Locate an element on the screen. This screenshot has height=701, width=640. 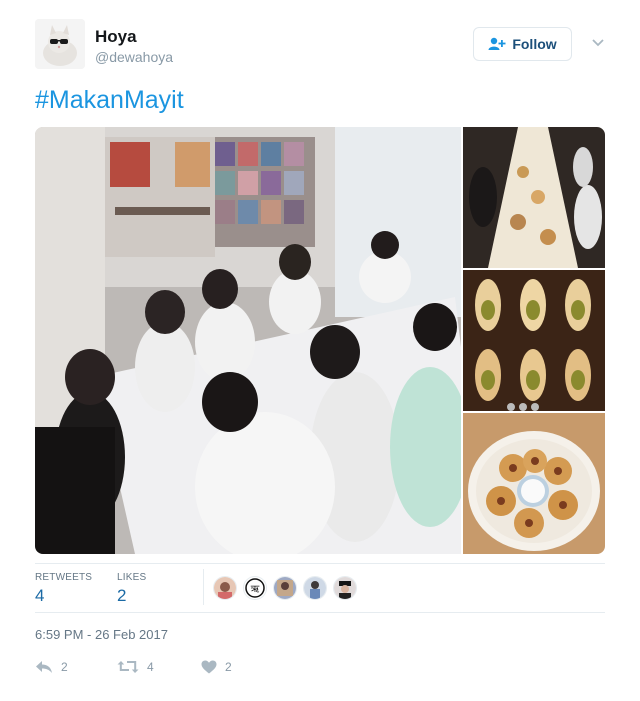
long-table-photo is located at coordinates (534, 197).